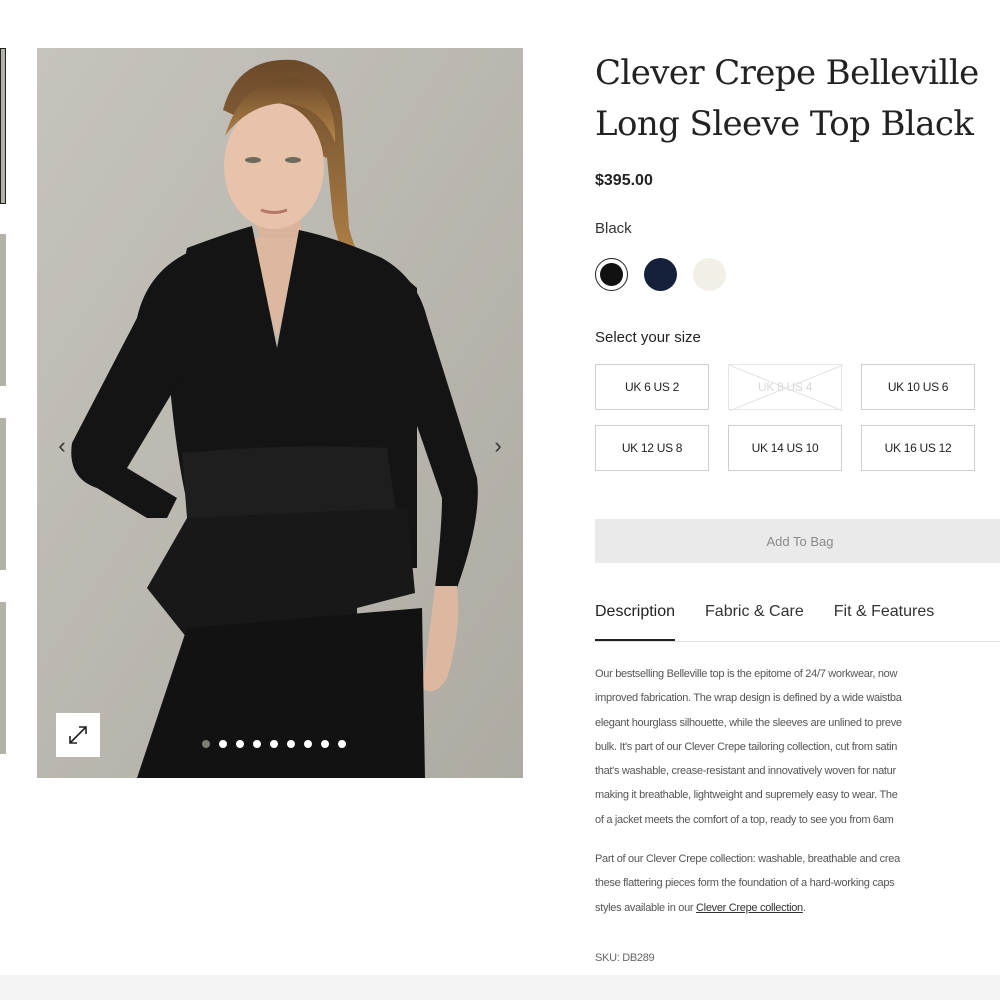 This screenshot has width=1000, height=1000. What do you see at coordinates (785, 448) in the screenshot?
I see `size-option: UK 14 US 10` at bounding box center [785, 448].